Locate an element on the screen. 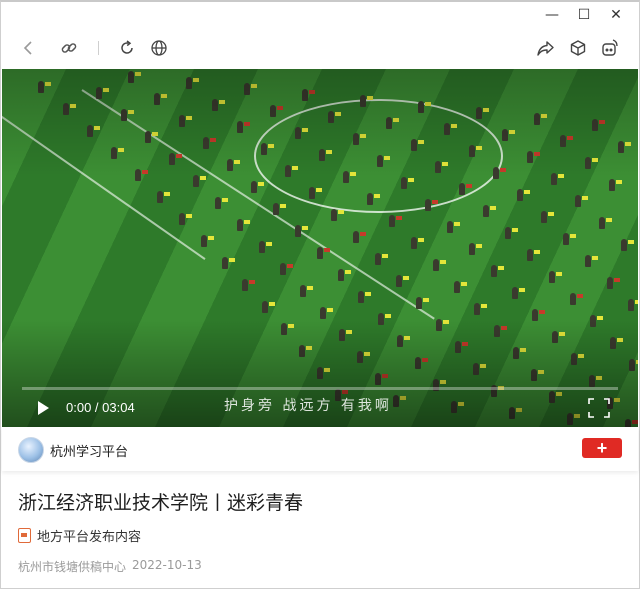 This screenshot has width=640, height=589. share-icon is located at coordinates (545, 48).